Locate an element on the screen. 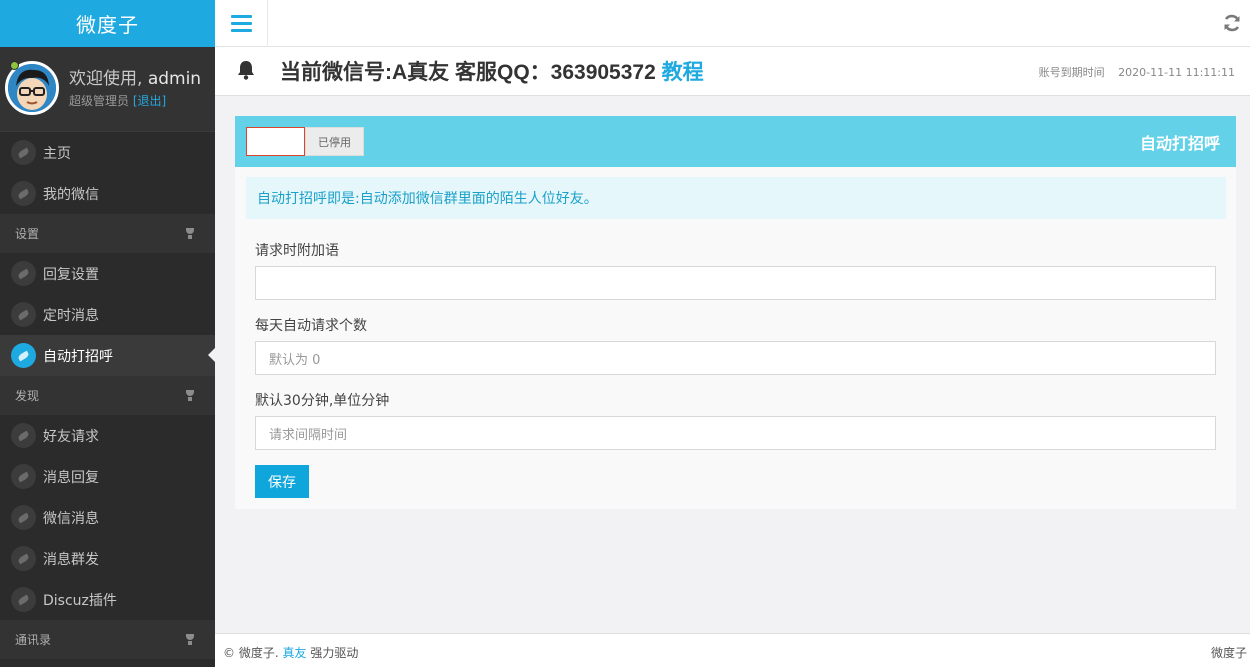 The width and height of the screenshot is (1250, 667). brand-logo: 微度子 is located at coordinates (107, 23).